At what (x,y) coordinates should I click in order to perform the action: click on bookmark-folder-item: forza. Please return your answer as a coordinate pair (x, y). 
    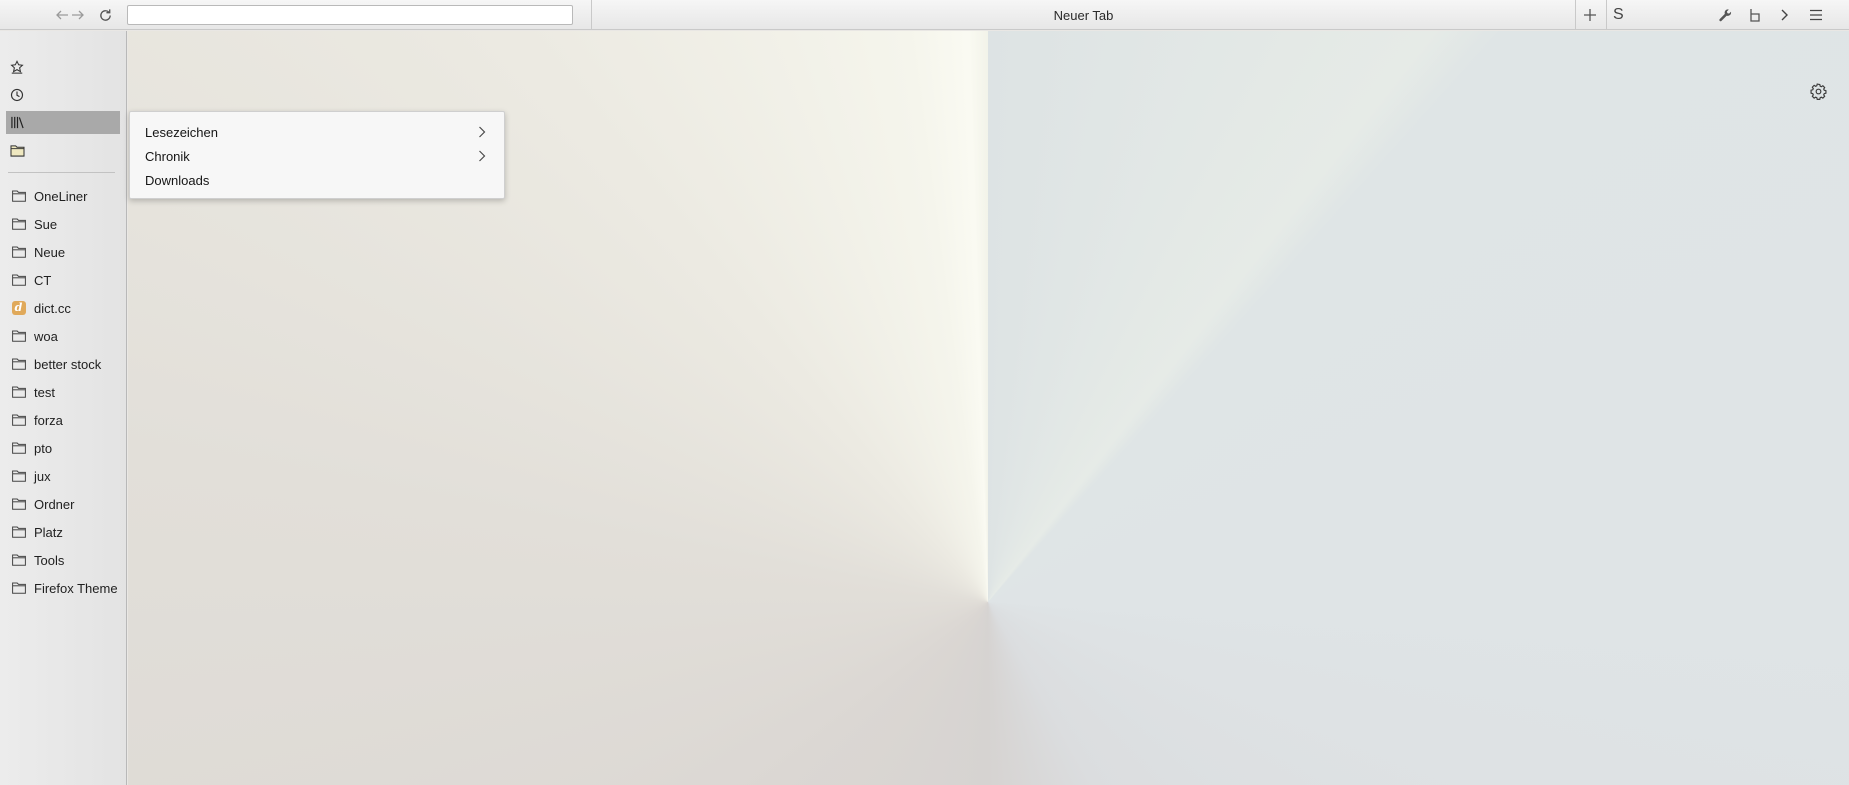
    Looking at the image, I should click on (63, 420).